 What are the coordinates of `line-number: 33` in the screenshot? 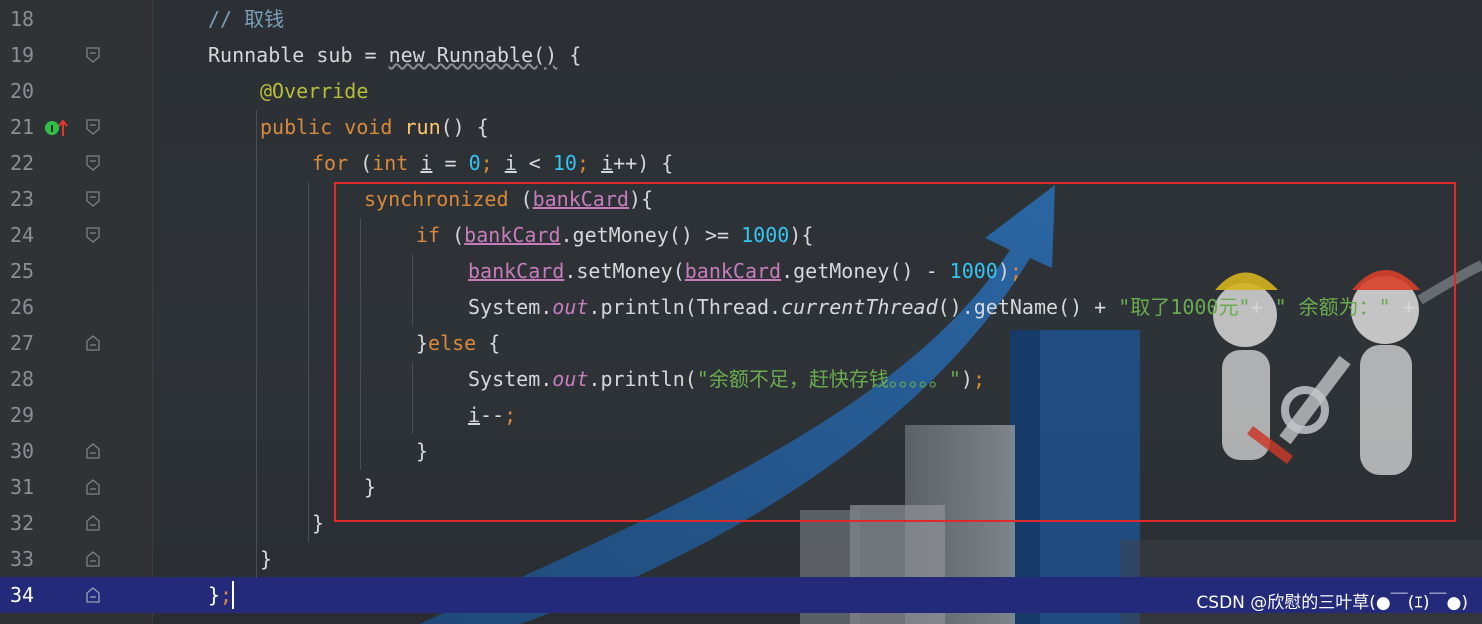 It's located at (30, 559).